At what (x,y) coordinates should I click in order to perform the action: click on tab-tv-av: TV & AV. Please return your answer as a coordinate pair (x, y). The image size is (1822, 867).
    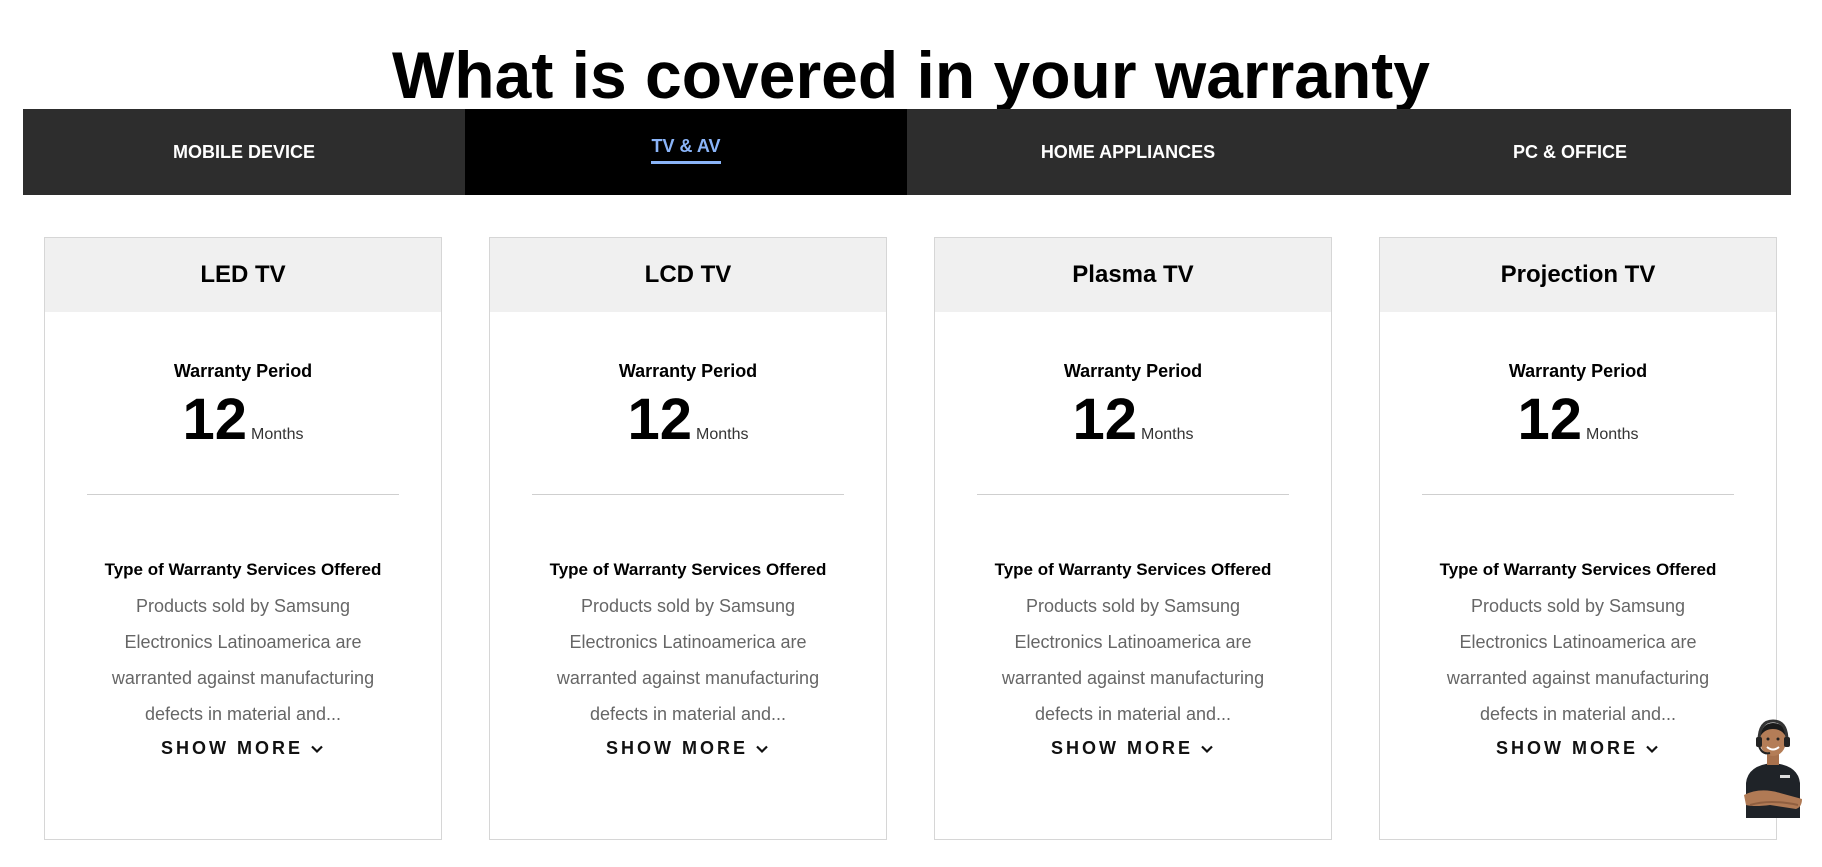
    Looking at the image, I should click on (686, 152).